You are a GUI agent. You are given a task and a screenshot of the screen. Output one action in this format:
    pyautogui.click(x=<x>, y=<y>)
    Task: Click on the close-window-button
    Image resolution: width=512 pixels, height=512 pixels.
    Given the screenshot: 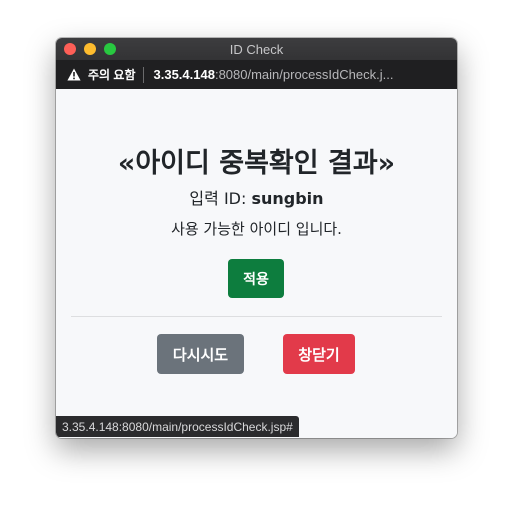 What is the action you would take?
    pyautogui.click(x=70, y=49)
    